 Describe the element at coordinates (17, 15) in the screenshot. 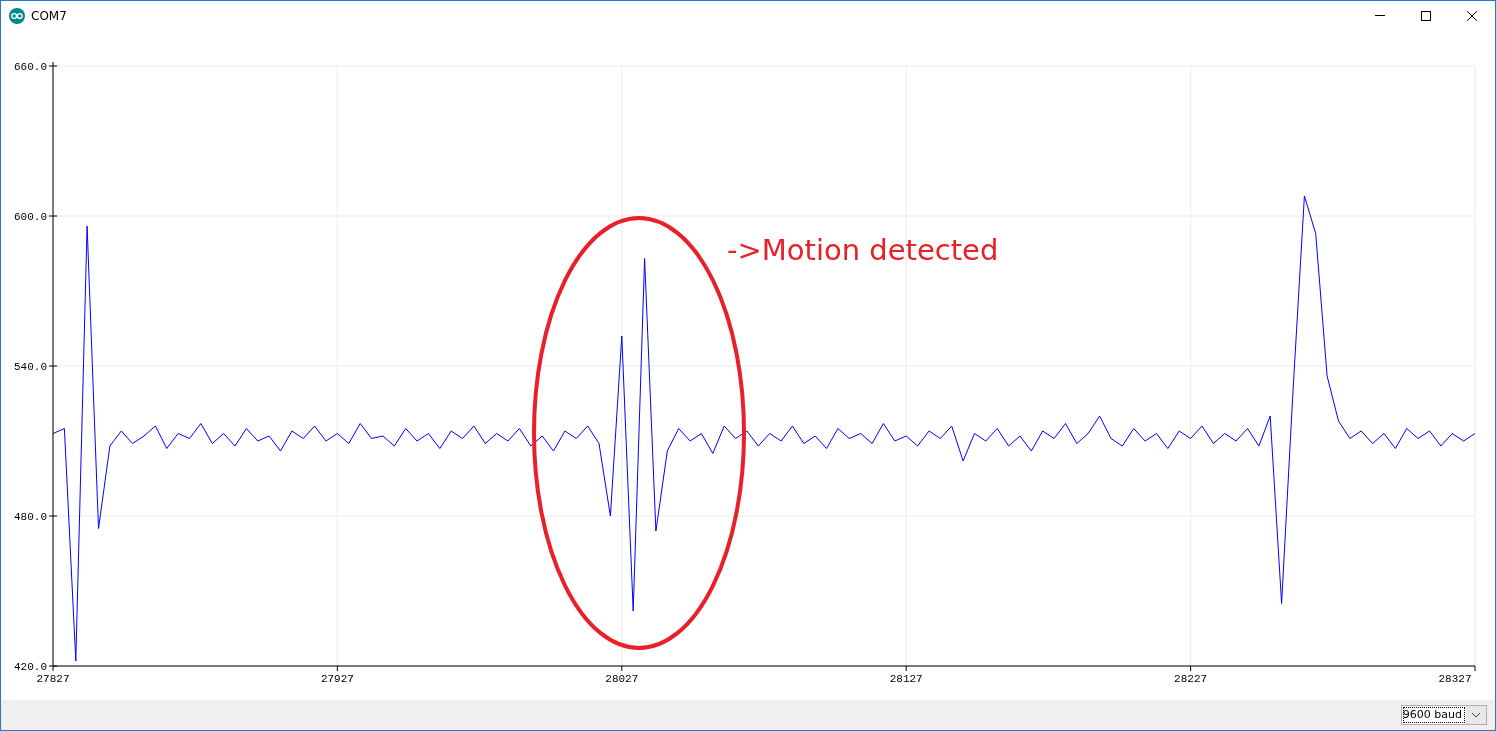

I see `infinity-logo-icon` at that location.